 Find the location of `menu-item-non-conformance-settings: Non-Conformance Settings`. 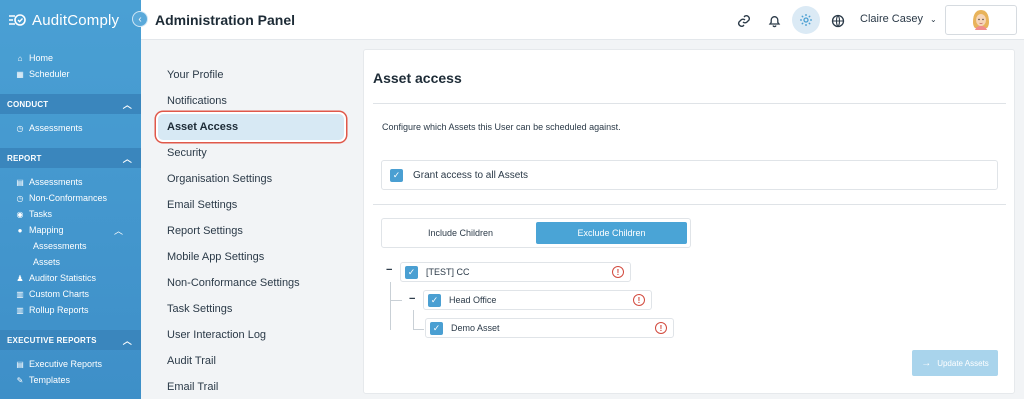

menu-item-non-conformance-settings: Non-Conformance Settings is located at coordinates (255, 283).